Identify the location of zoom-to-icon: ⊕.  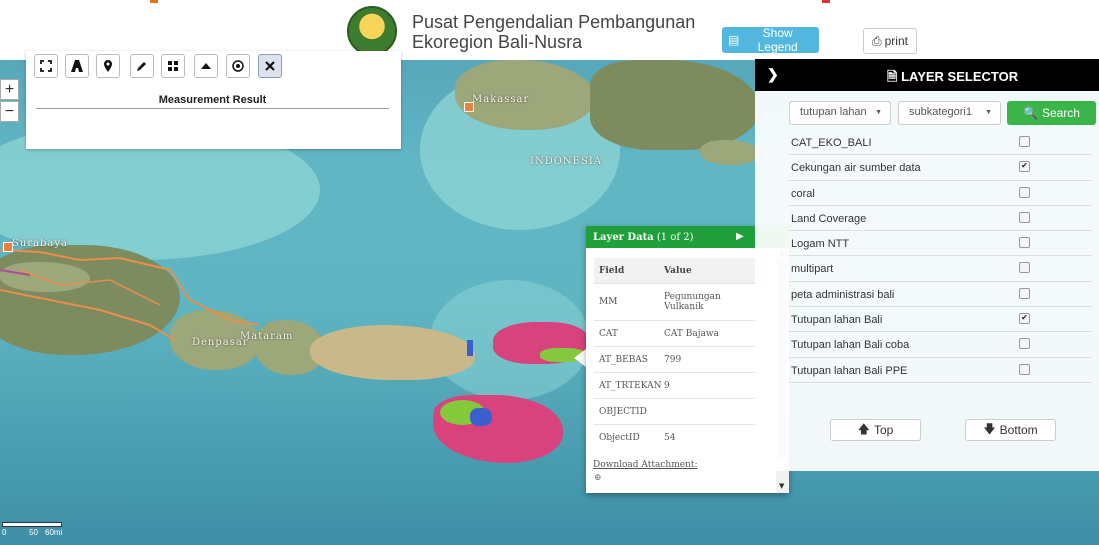
(598, 478).